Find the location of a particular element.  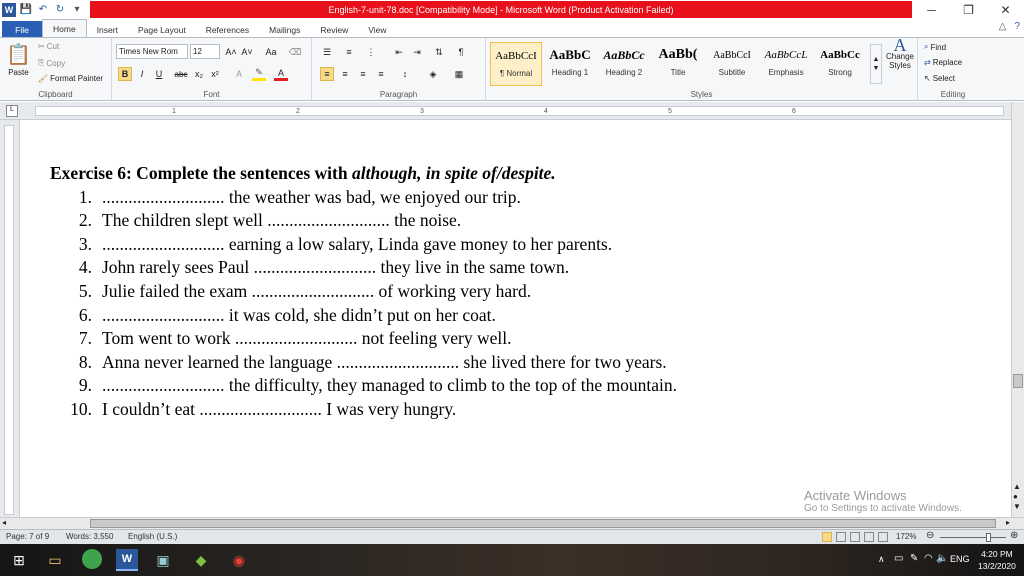

zoom-slider-thumb is located at coordinates (988, 537).